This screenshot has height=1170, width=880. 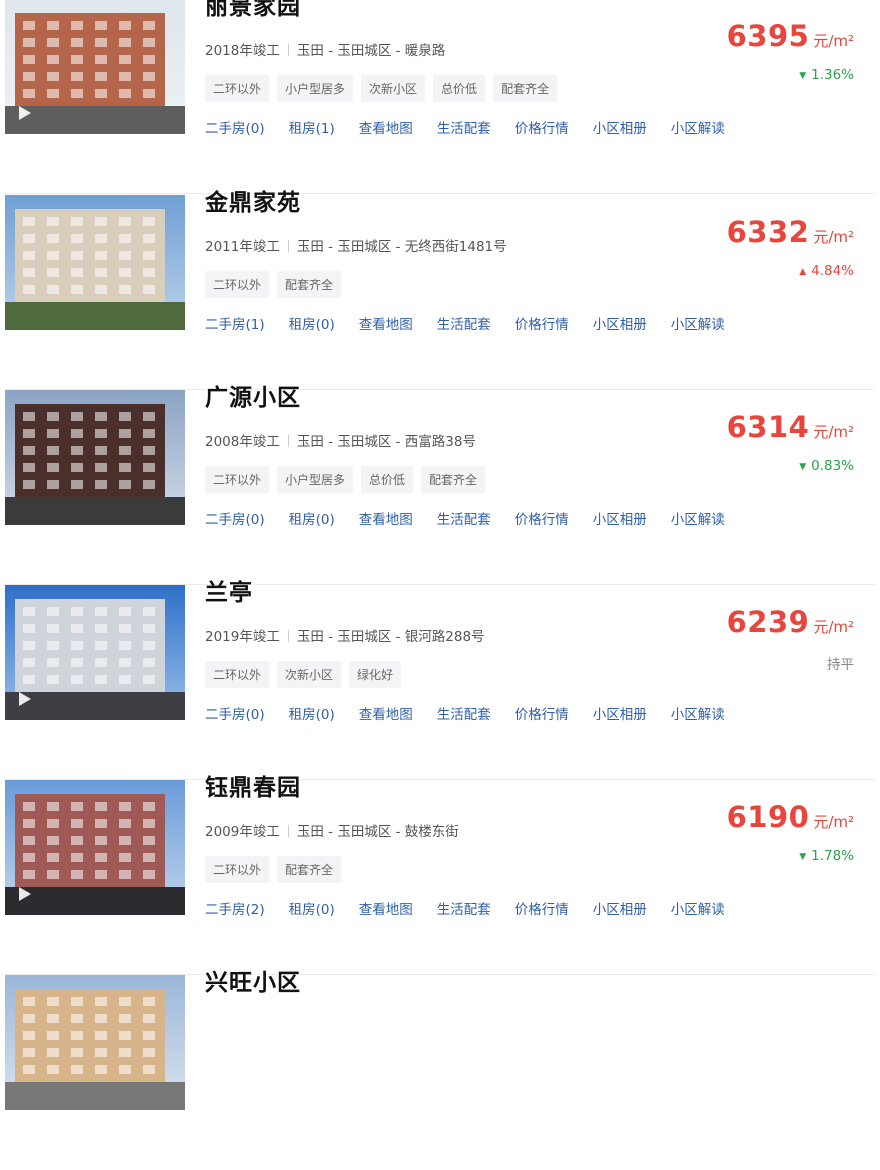 What do you see at coordinates (345, 635) in the screenshot?
I see `community-meta: 2019年竣工 玉田 - 玉田城区 - 银河路288号` at bounding box center [345, 635].